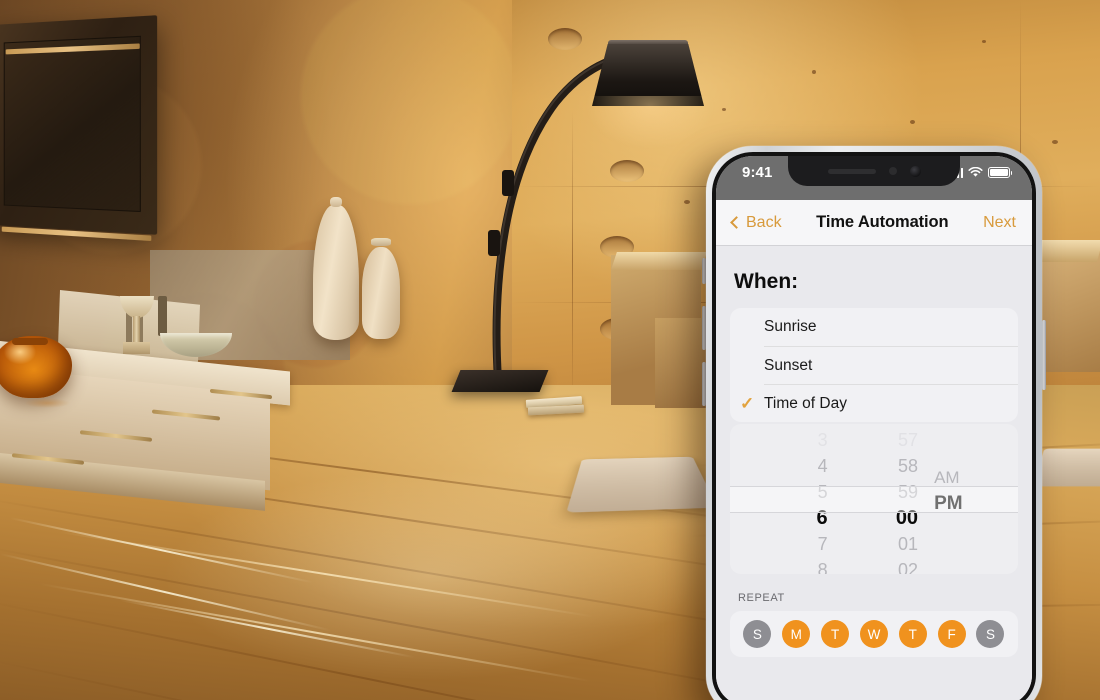  What do you see at coordinates (907, 518) in the screenshot?
I see `minute-item-selected: 00` at bounding box center [907, 518].